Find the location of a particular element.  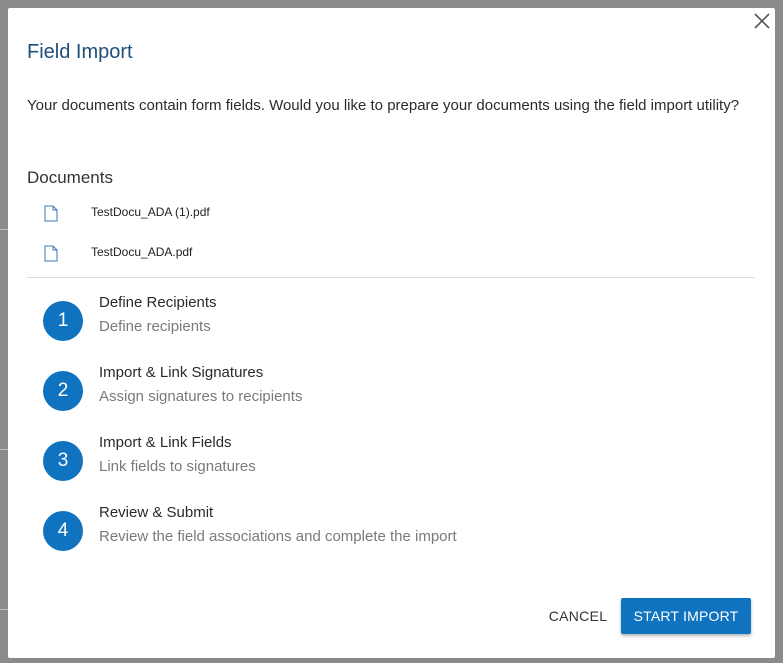

step-title: Define Recipients is located at coordinates (158, 302).